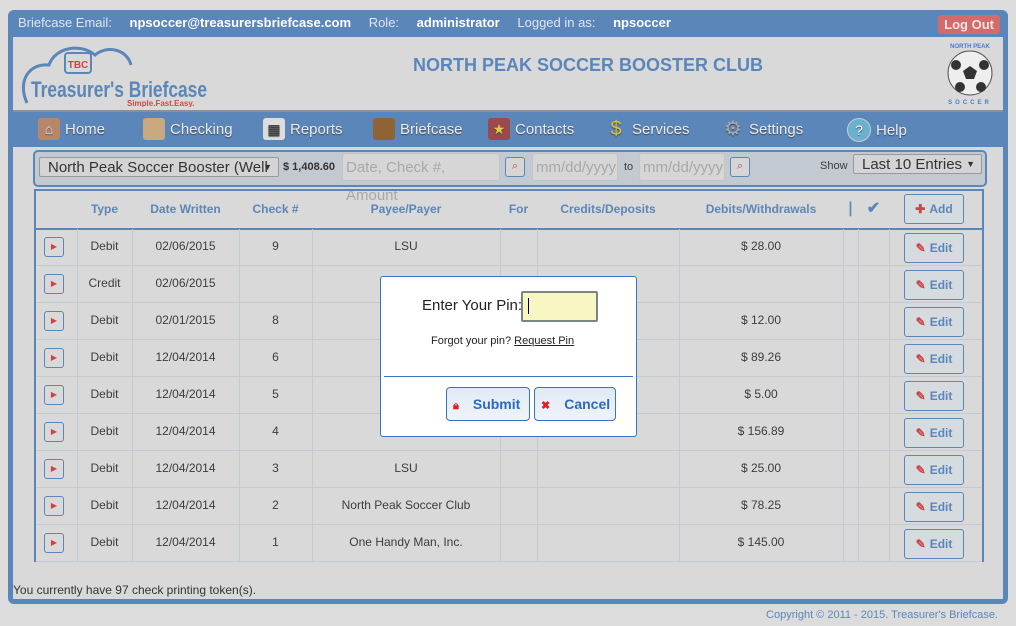 The height and width of the screenshot is (626, 1016). Describe the element at coordinates (970, 103) in the screenshot. I see `svg-text: SOCCER` at that location.